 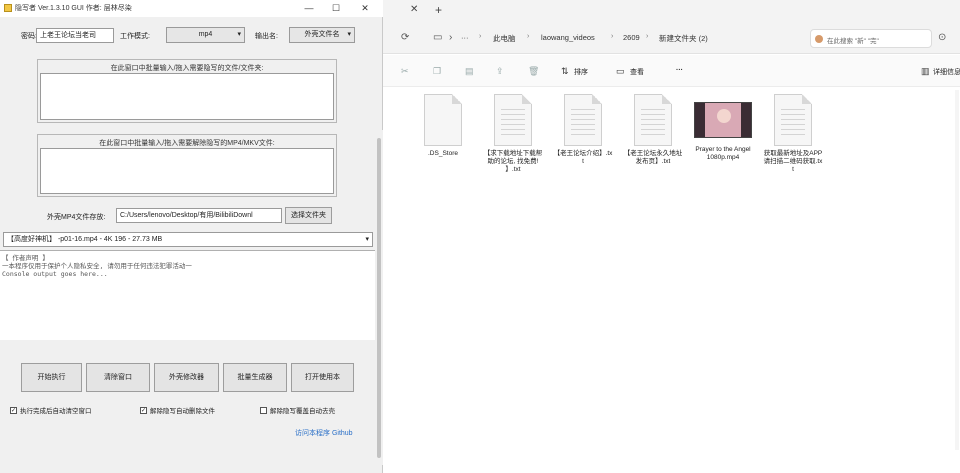 What do you see at coordinates (583, 157) in the screenshot?
I see `file-name: 【老王论坛介绍】.txt` at bounding box center [583, 157].